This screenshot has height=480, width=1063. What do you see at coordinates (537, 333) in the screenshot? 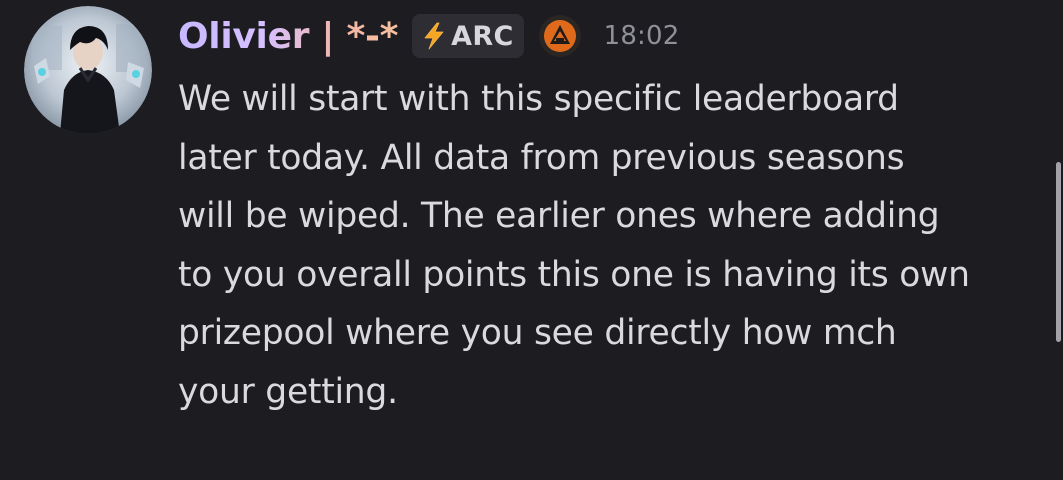
I see `message-text-line: prizepool where you see directly how mch` at bounding box center [537, 333].